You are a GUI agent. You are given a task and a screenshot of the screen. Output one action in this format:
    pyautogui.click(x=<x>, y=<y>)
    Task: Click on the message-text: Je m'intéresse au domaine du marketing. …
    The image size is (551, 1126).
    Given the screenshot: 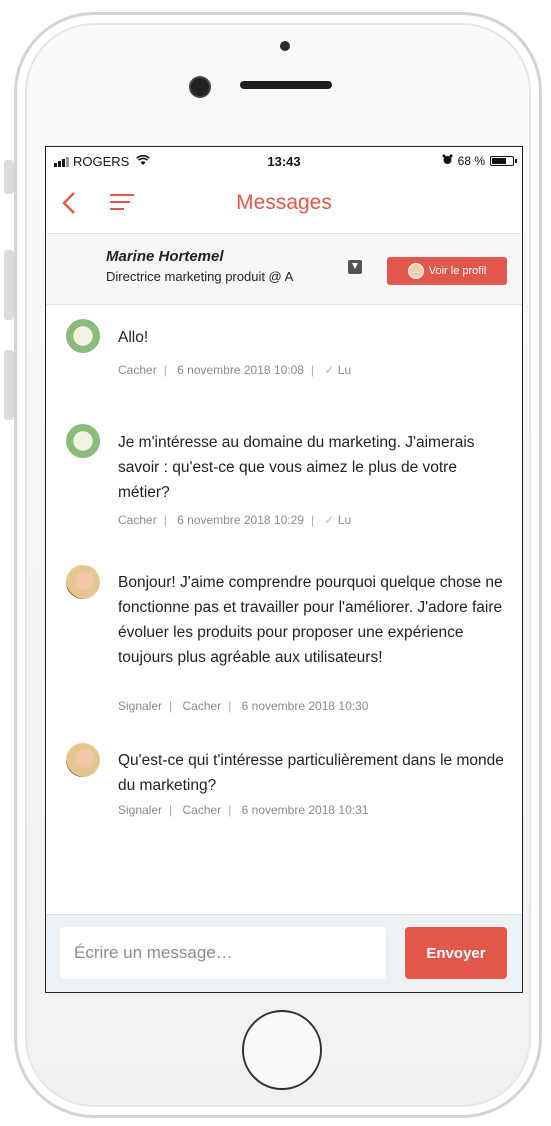 What is the action you would take?
    pyautogui.click(x=296, y=467)
    